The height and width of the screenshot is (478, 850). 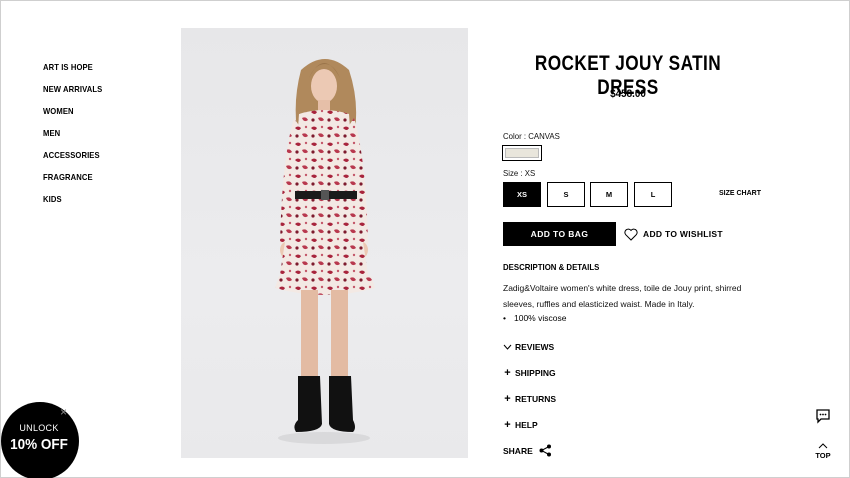 I want to click on nav-item-kids: KIDS, so click(x=72, y=199).